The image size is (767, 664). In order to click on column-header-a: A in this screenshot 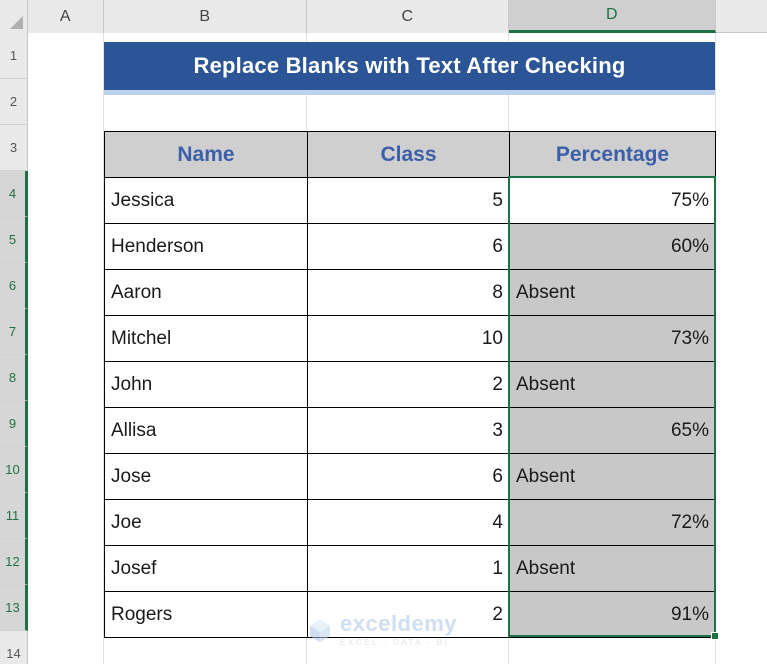, I will do `click(66, 16)`.